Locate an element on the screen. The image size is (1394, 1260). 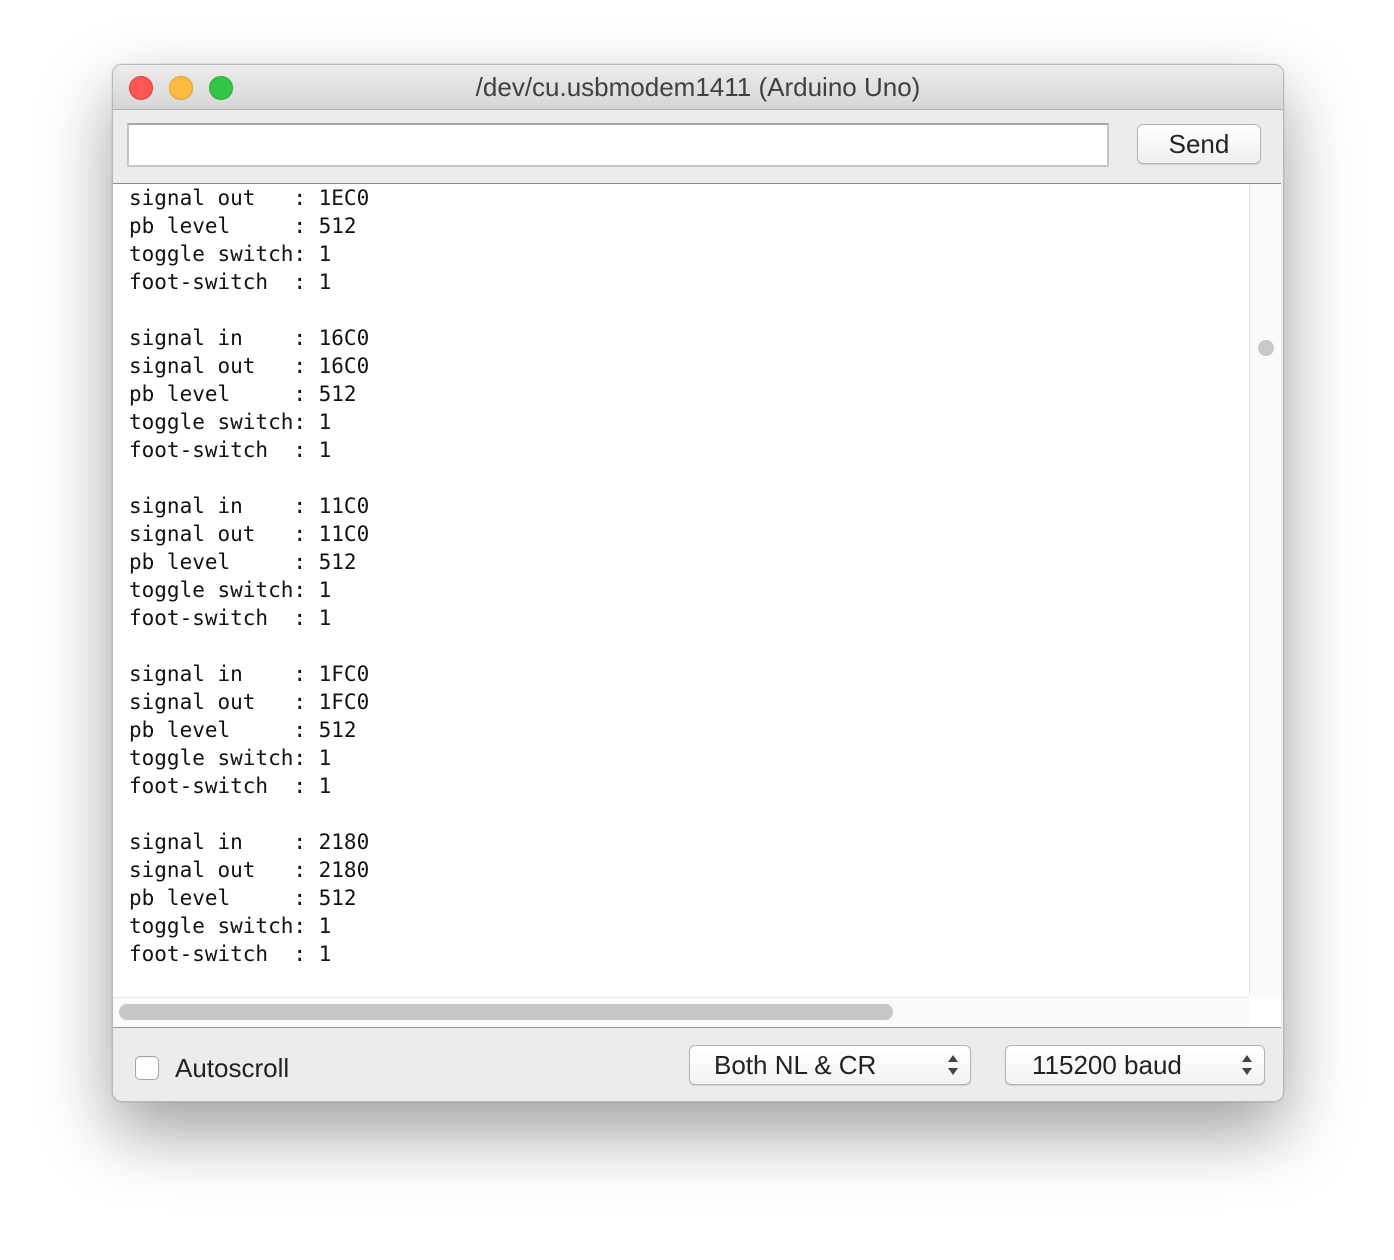
line-ending-select: Both NL & CR is located at coordinates (830, 1065).